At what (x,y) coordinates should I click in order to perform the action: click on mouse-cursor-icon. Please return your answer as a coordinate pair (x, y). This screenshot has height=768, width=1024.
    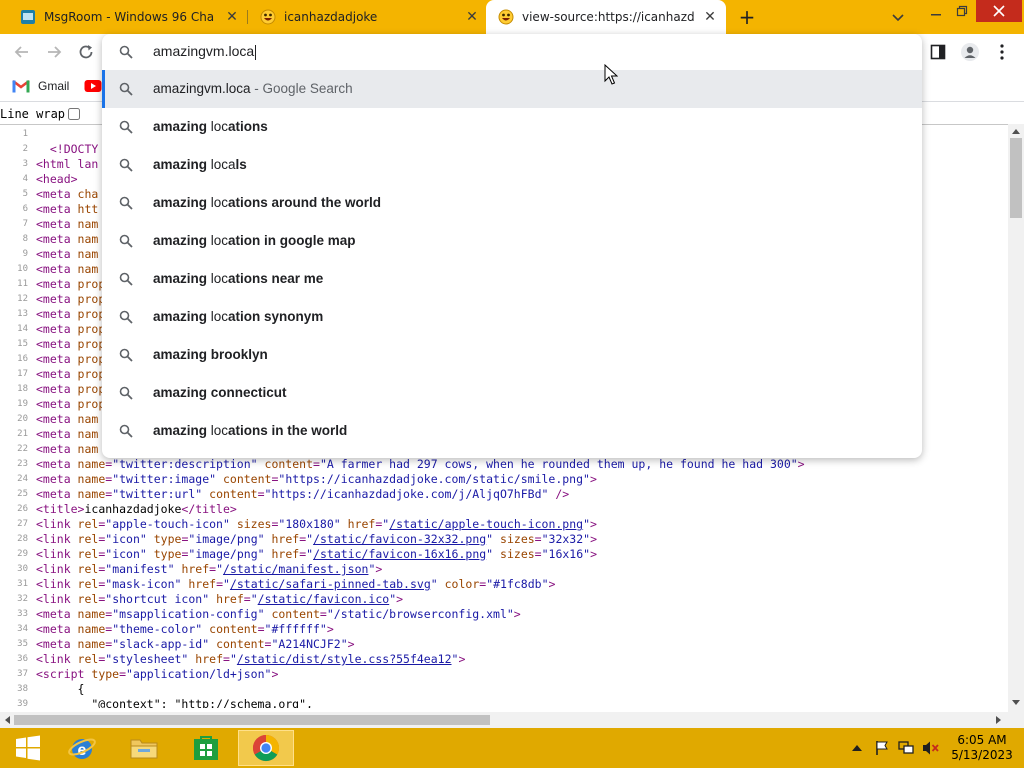
    Looking at the image, I should click on (611, 74).